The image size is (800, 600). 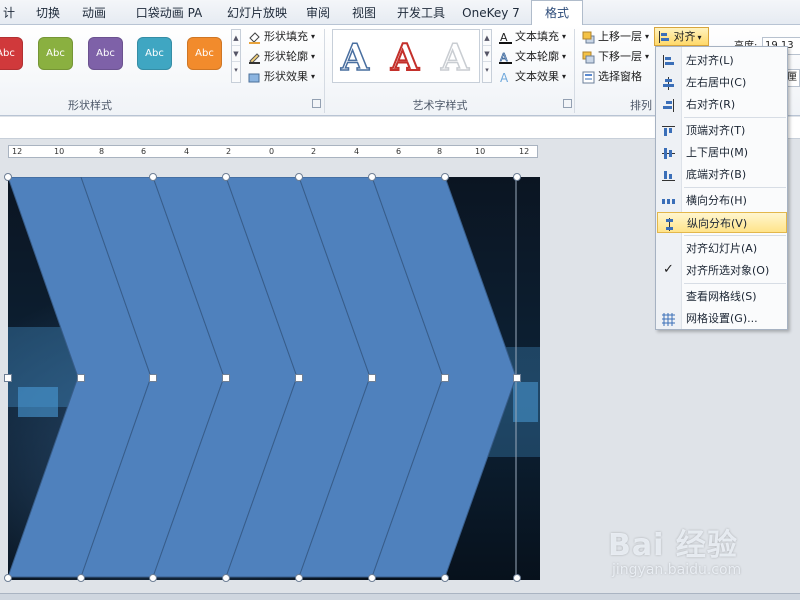 I want to click on align-left-icon, so click(x=668, y=61).